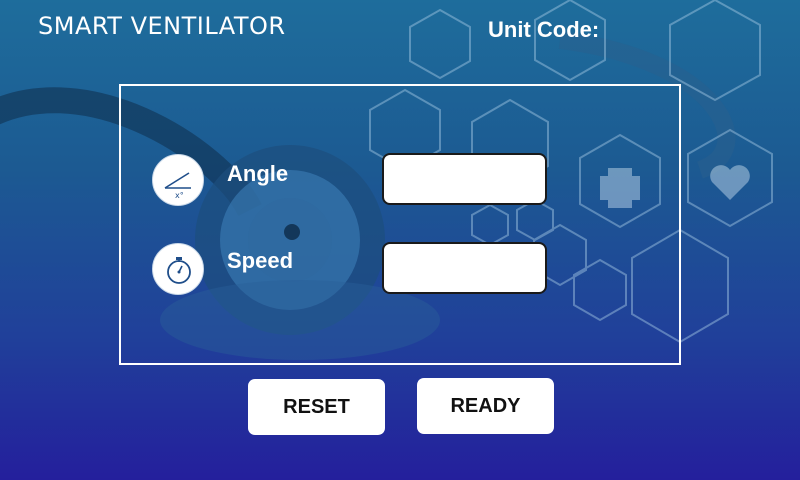 The image size is (800, 480). Describe the element at coordinates (258, 173) in the screenshot. I see `angle-label: Angle` at that location.